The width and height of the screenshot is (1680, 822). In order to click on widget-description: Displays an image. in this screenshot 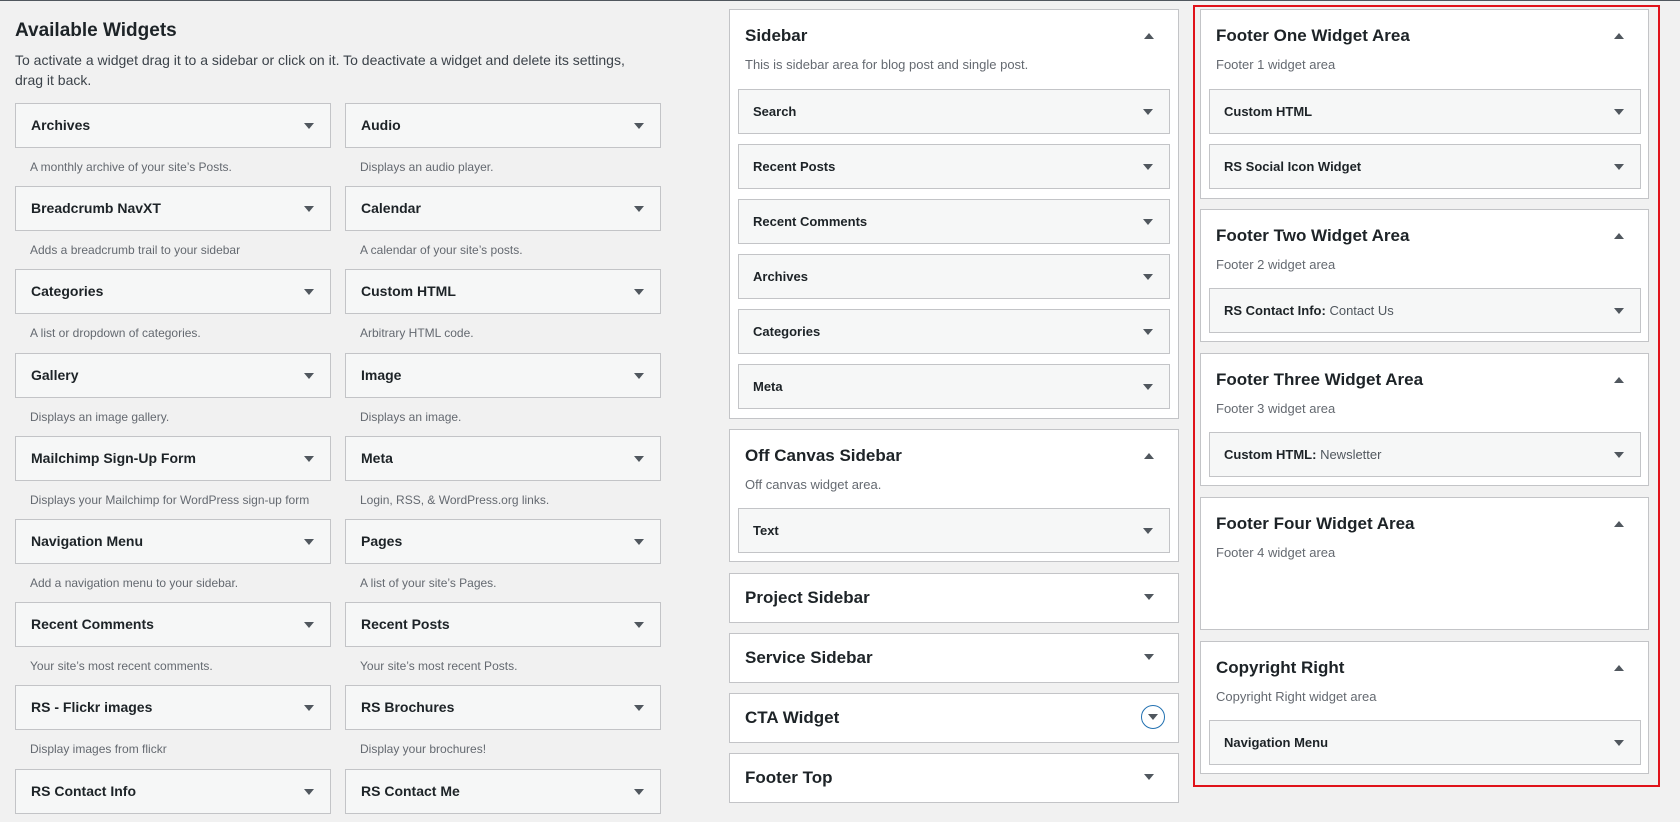, I will do `click(411, 417)`.